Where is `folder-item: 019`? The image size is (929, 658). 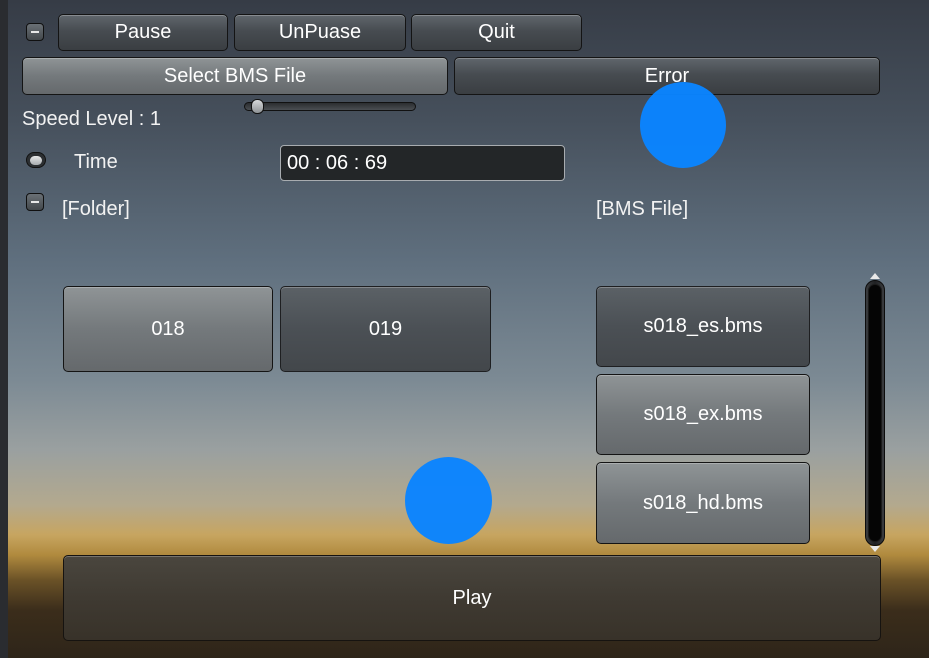 folder-item: 019 is located at coordinates (385, 329).